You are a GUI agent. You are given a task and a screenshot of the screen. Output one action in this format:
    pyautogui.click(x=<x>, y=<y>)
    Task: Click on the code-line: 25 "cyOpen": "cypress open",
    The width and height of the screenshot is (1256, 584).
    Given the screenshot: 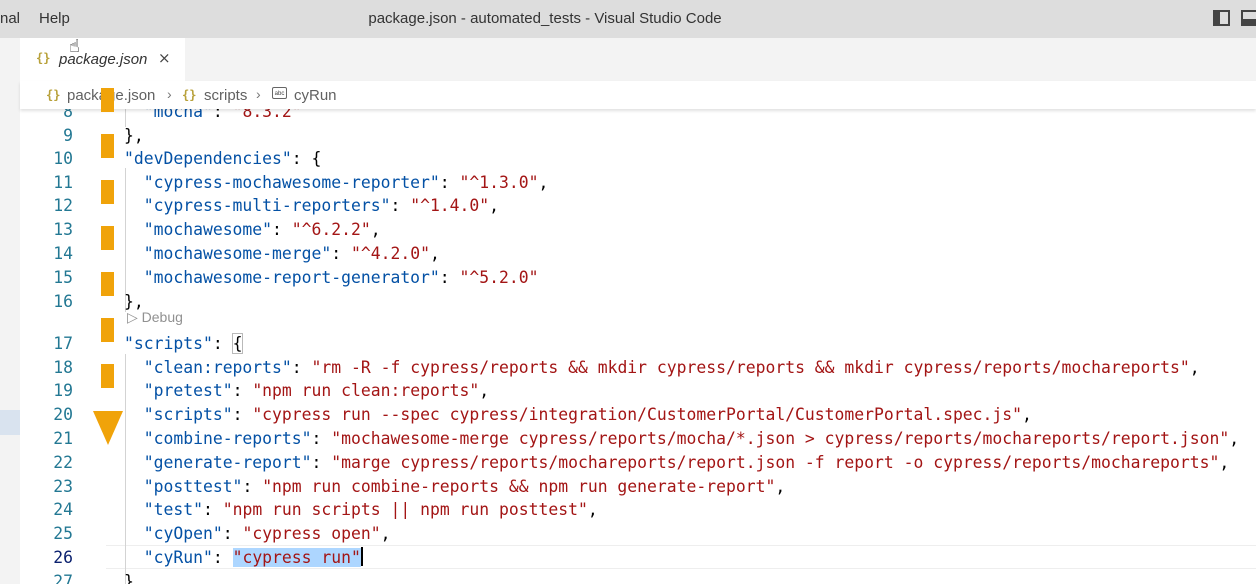 What is the action you would take?
    pyautogui.click(x=638, y=534)
    